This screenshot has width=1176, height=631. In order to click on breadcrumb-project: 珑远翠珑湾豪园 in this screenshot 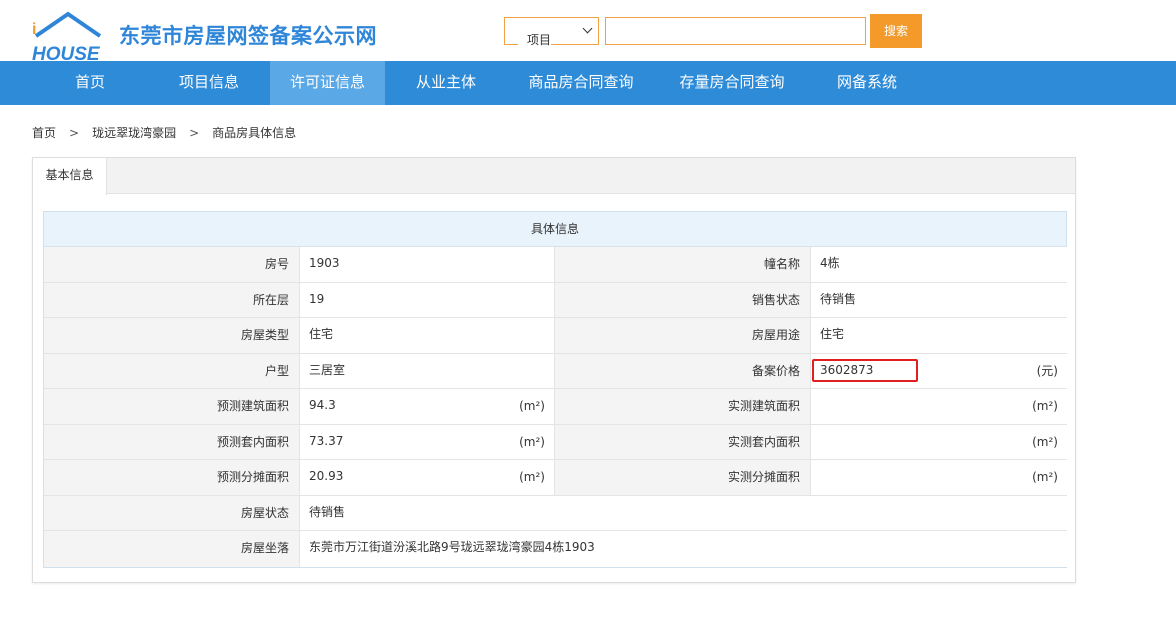, I will do `click(134, 132)`.